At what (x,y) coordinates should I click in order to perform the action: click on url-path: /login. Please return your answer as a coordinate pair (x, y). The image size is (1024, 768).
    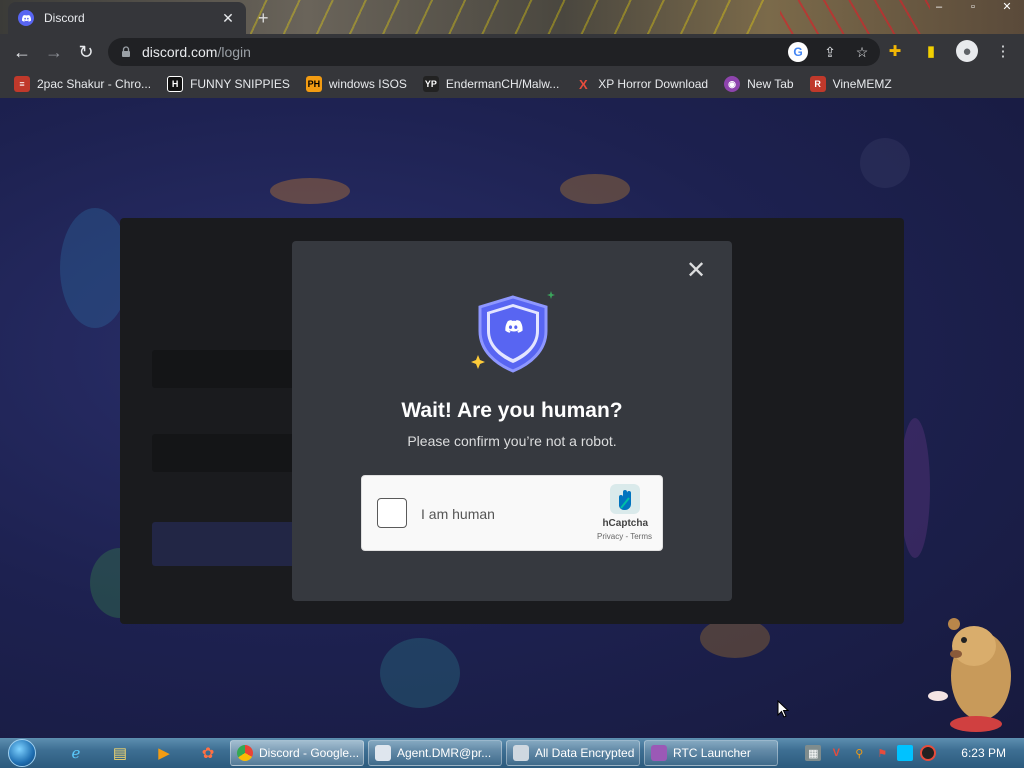
    Looking at the image, I should click on (234, 52).